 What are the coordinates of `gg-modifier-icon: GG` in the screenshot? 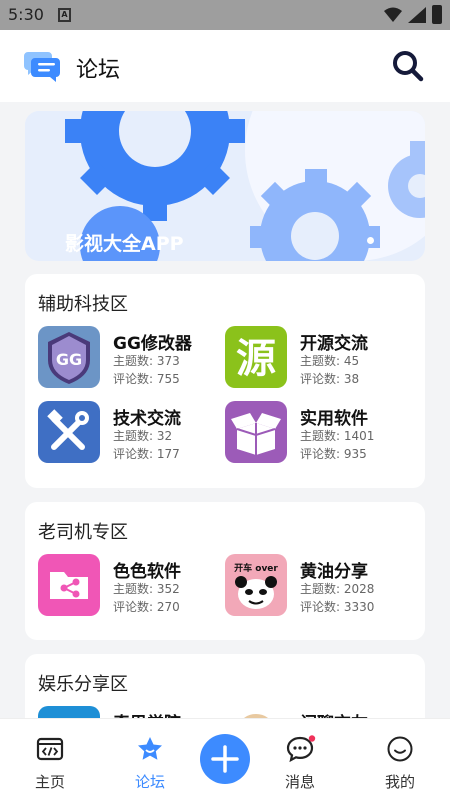 It's located at (69, 357).